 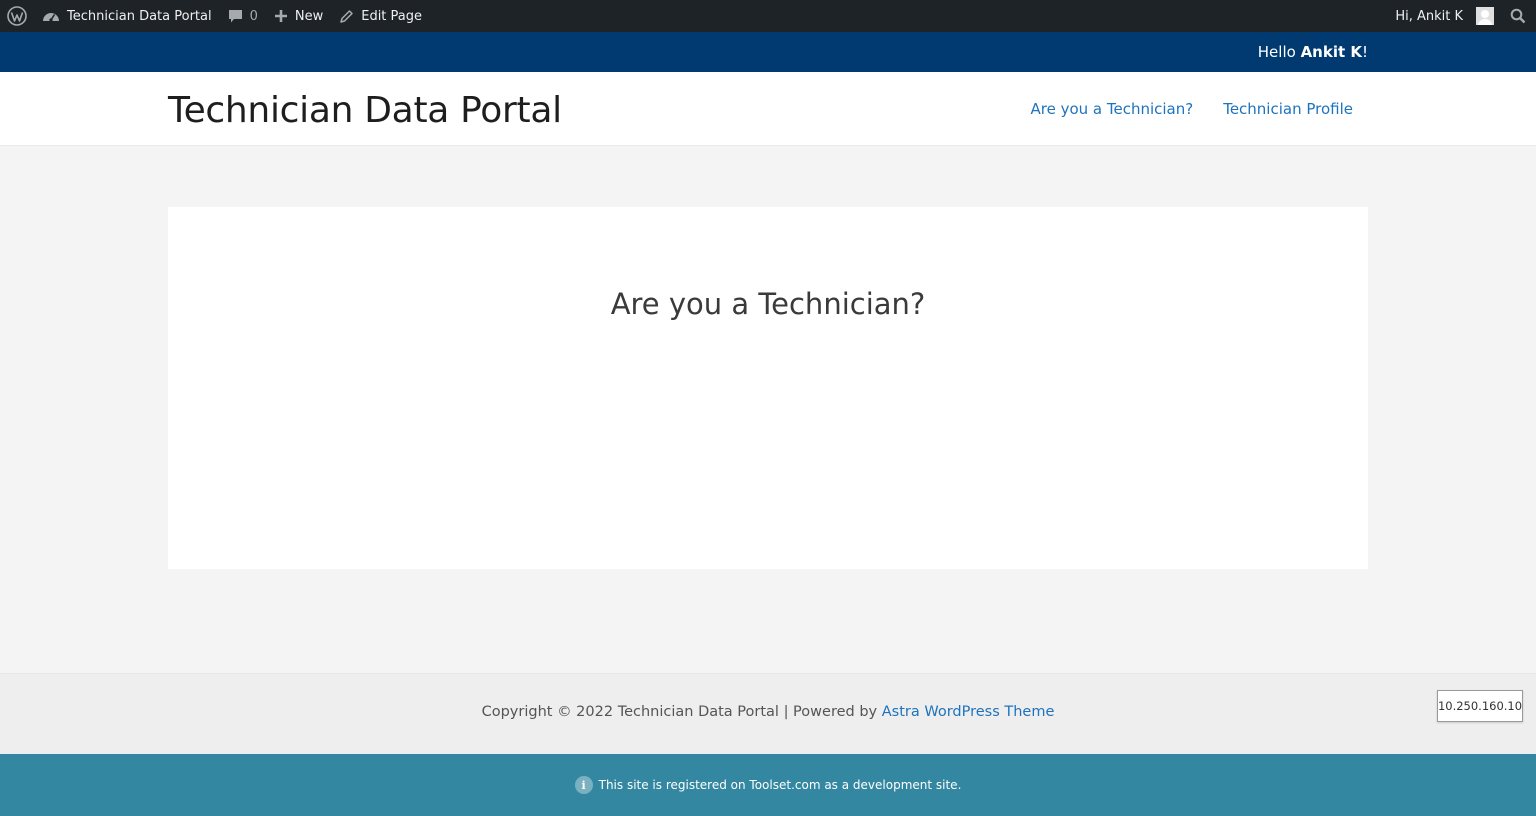 I want to click on greeting-label: Hi, Ankit K, so click(x=1429, y=16).